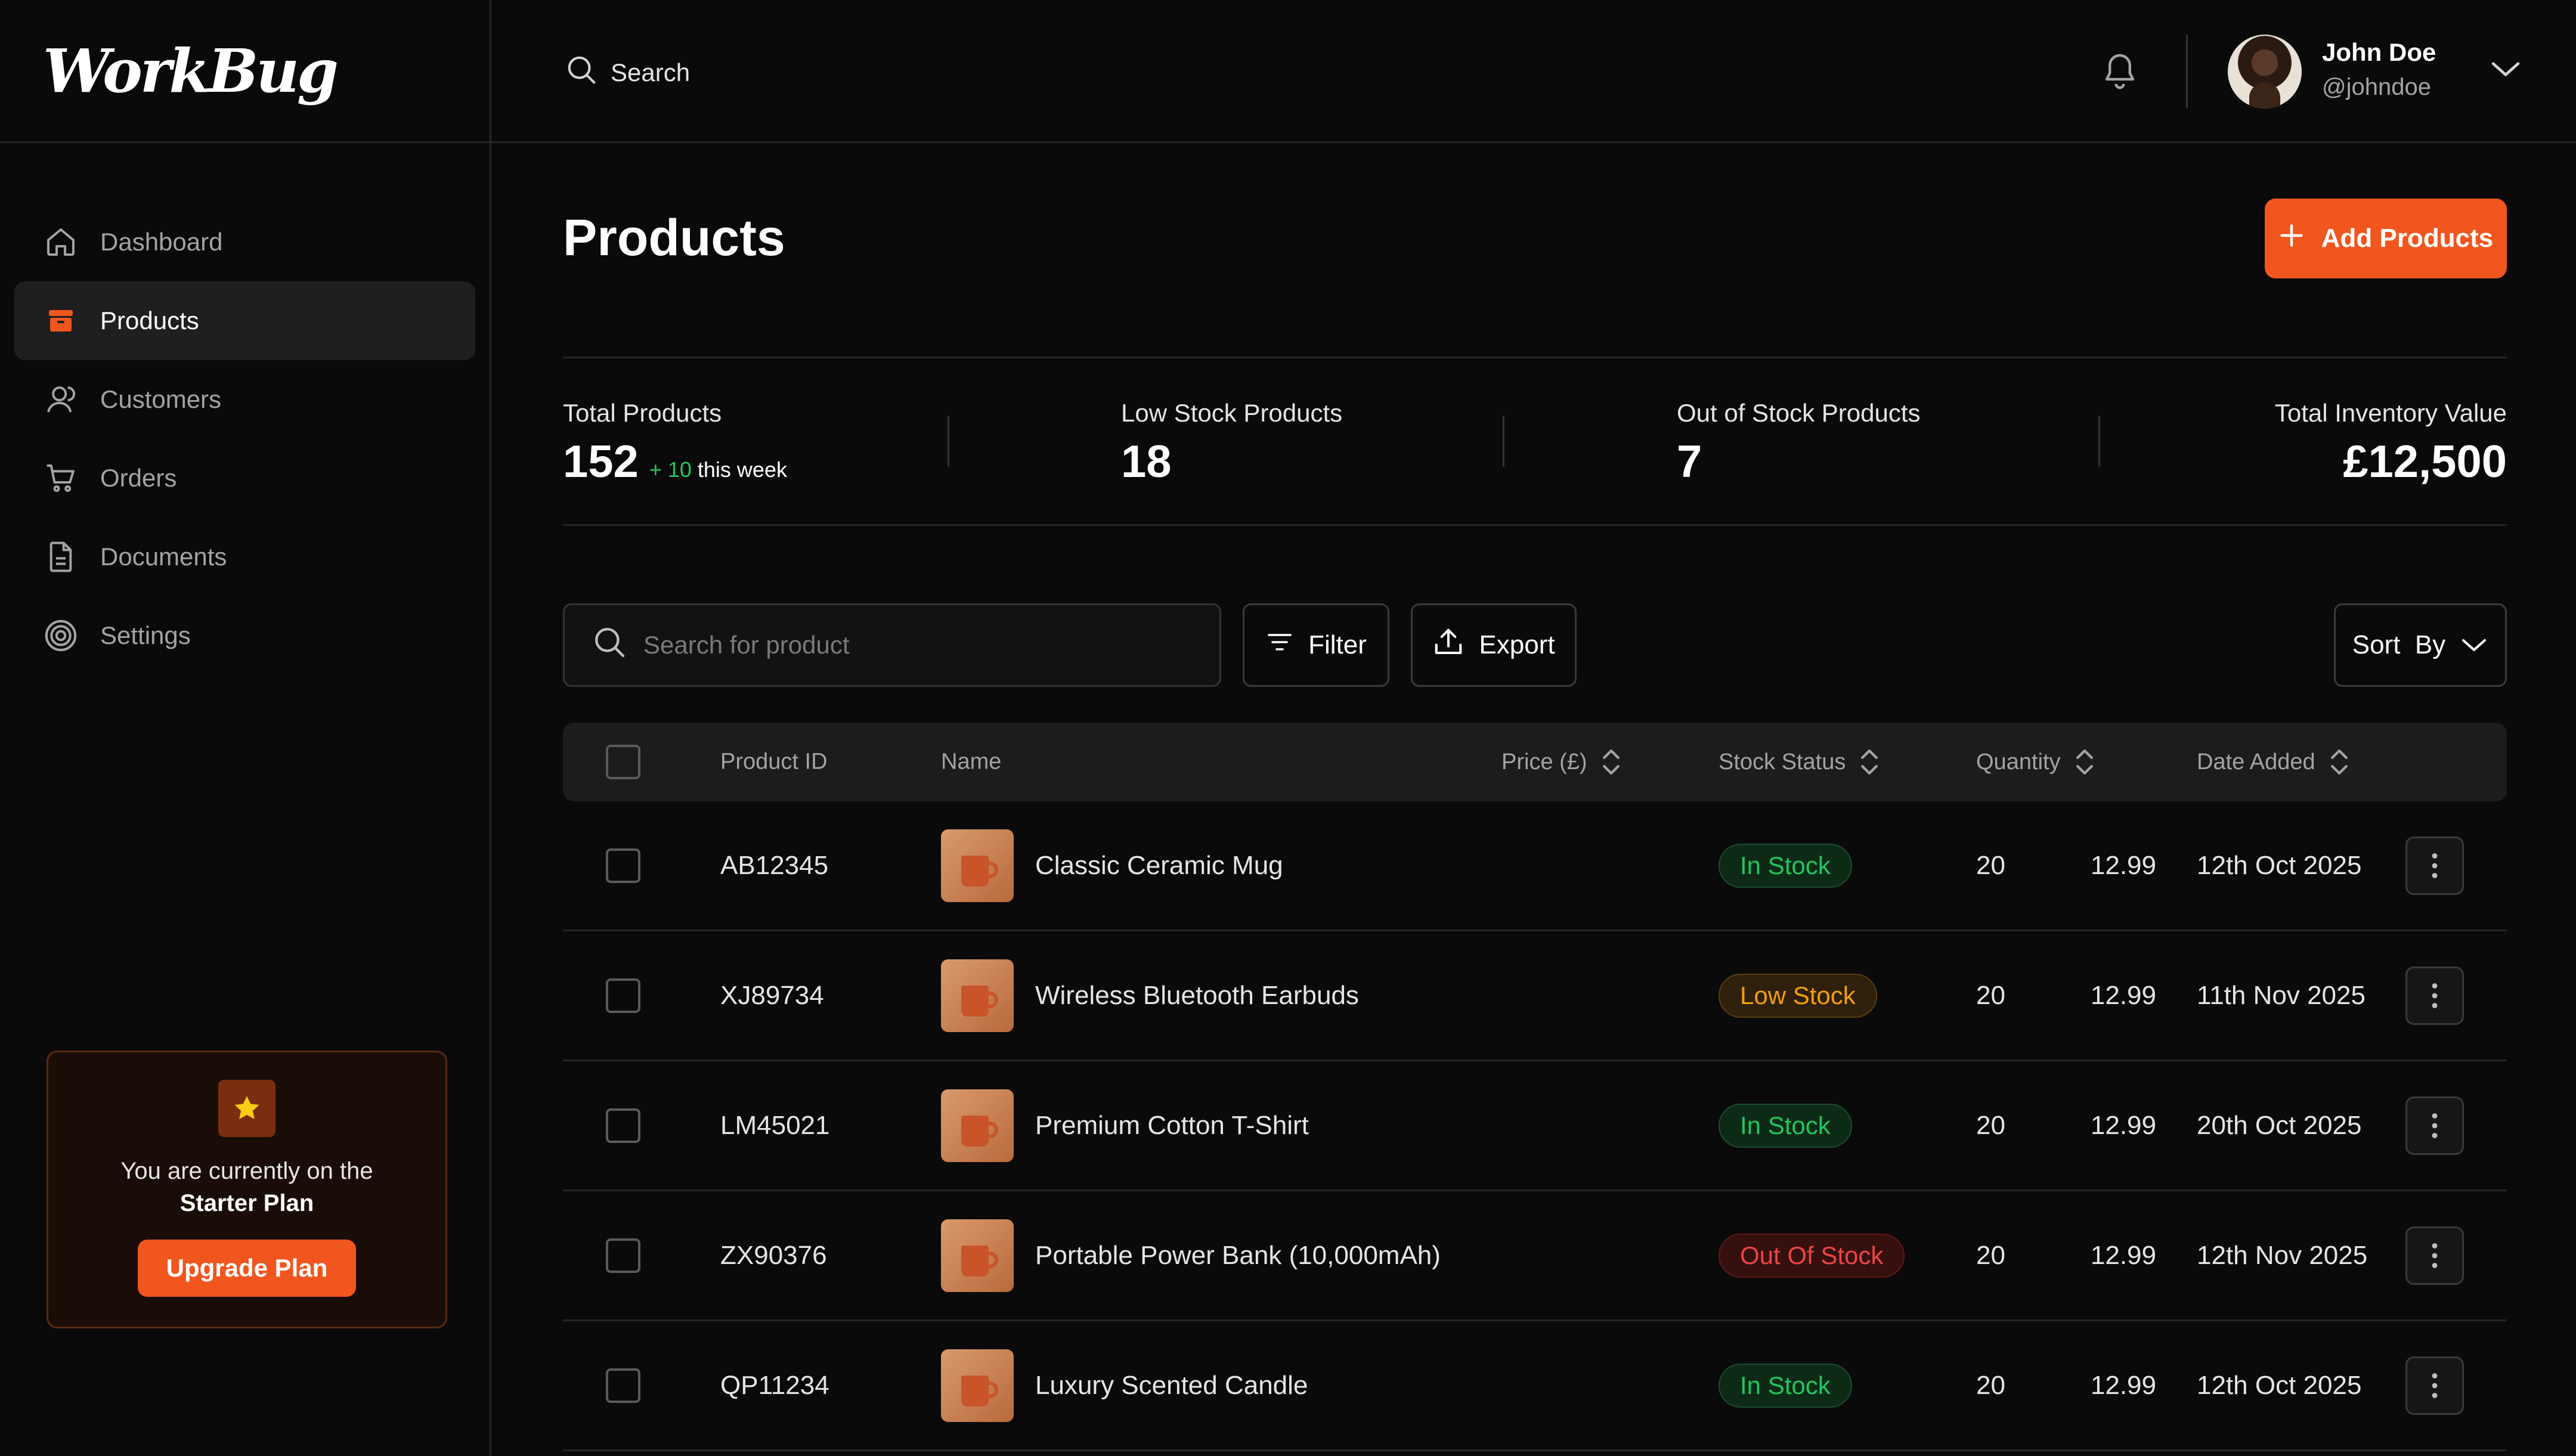 Image resolution: width=2576 pixels, height=1456 pixels. Describe the element at coordinates (245, 479) in the screenshot. I see `sidebar-item-orders: Orders` at that location.